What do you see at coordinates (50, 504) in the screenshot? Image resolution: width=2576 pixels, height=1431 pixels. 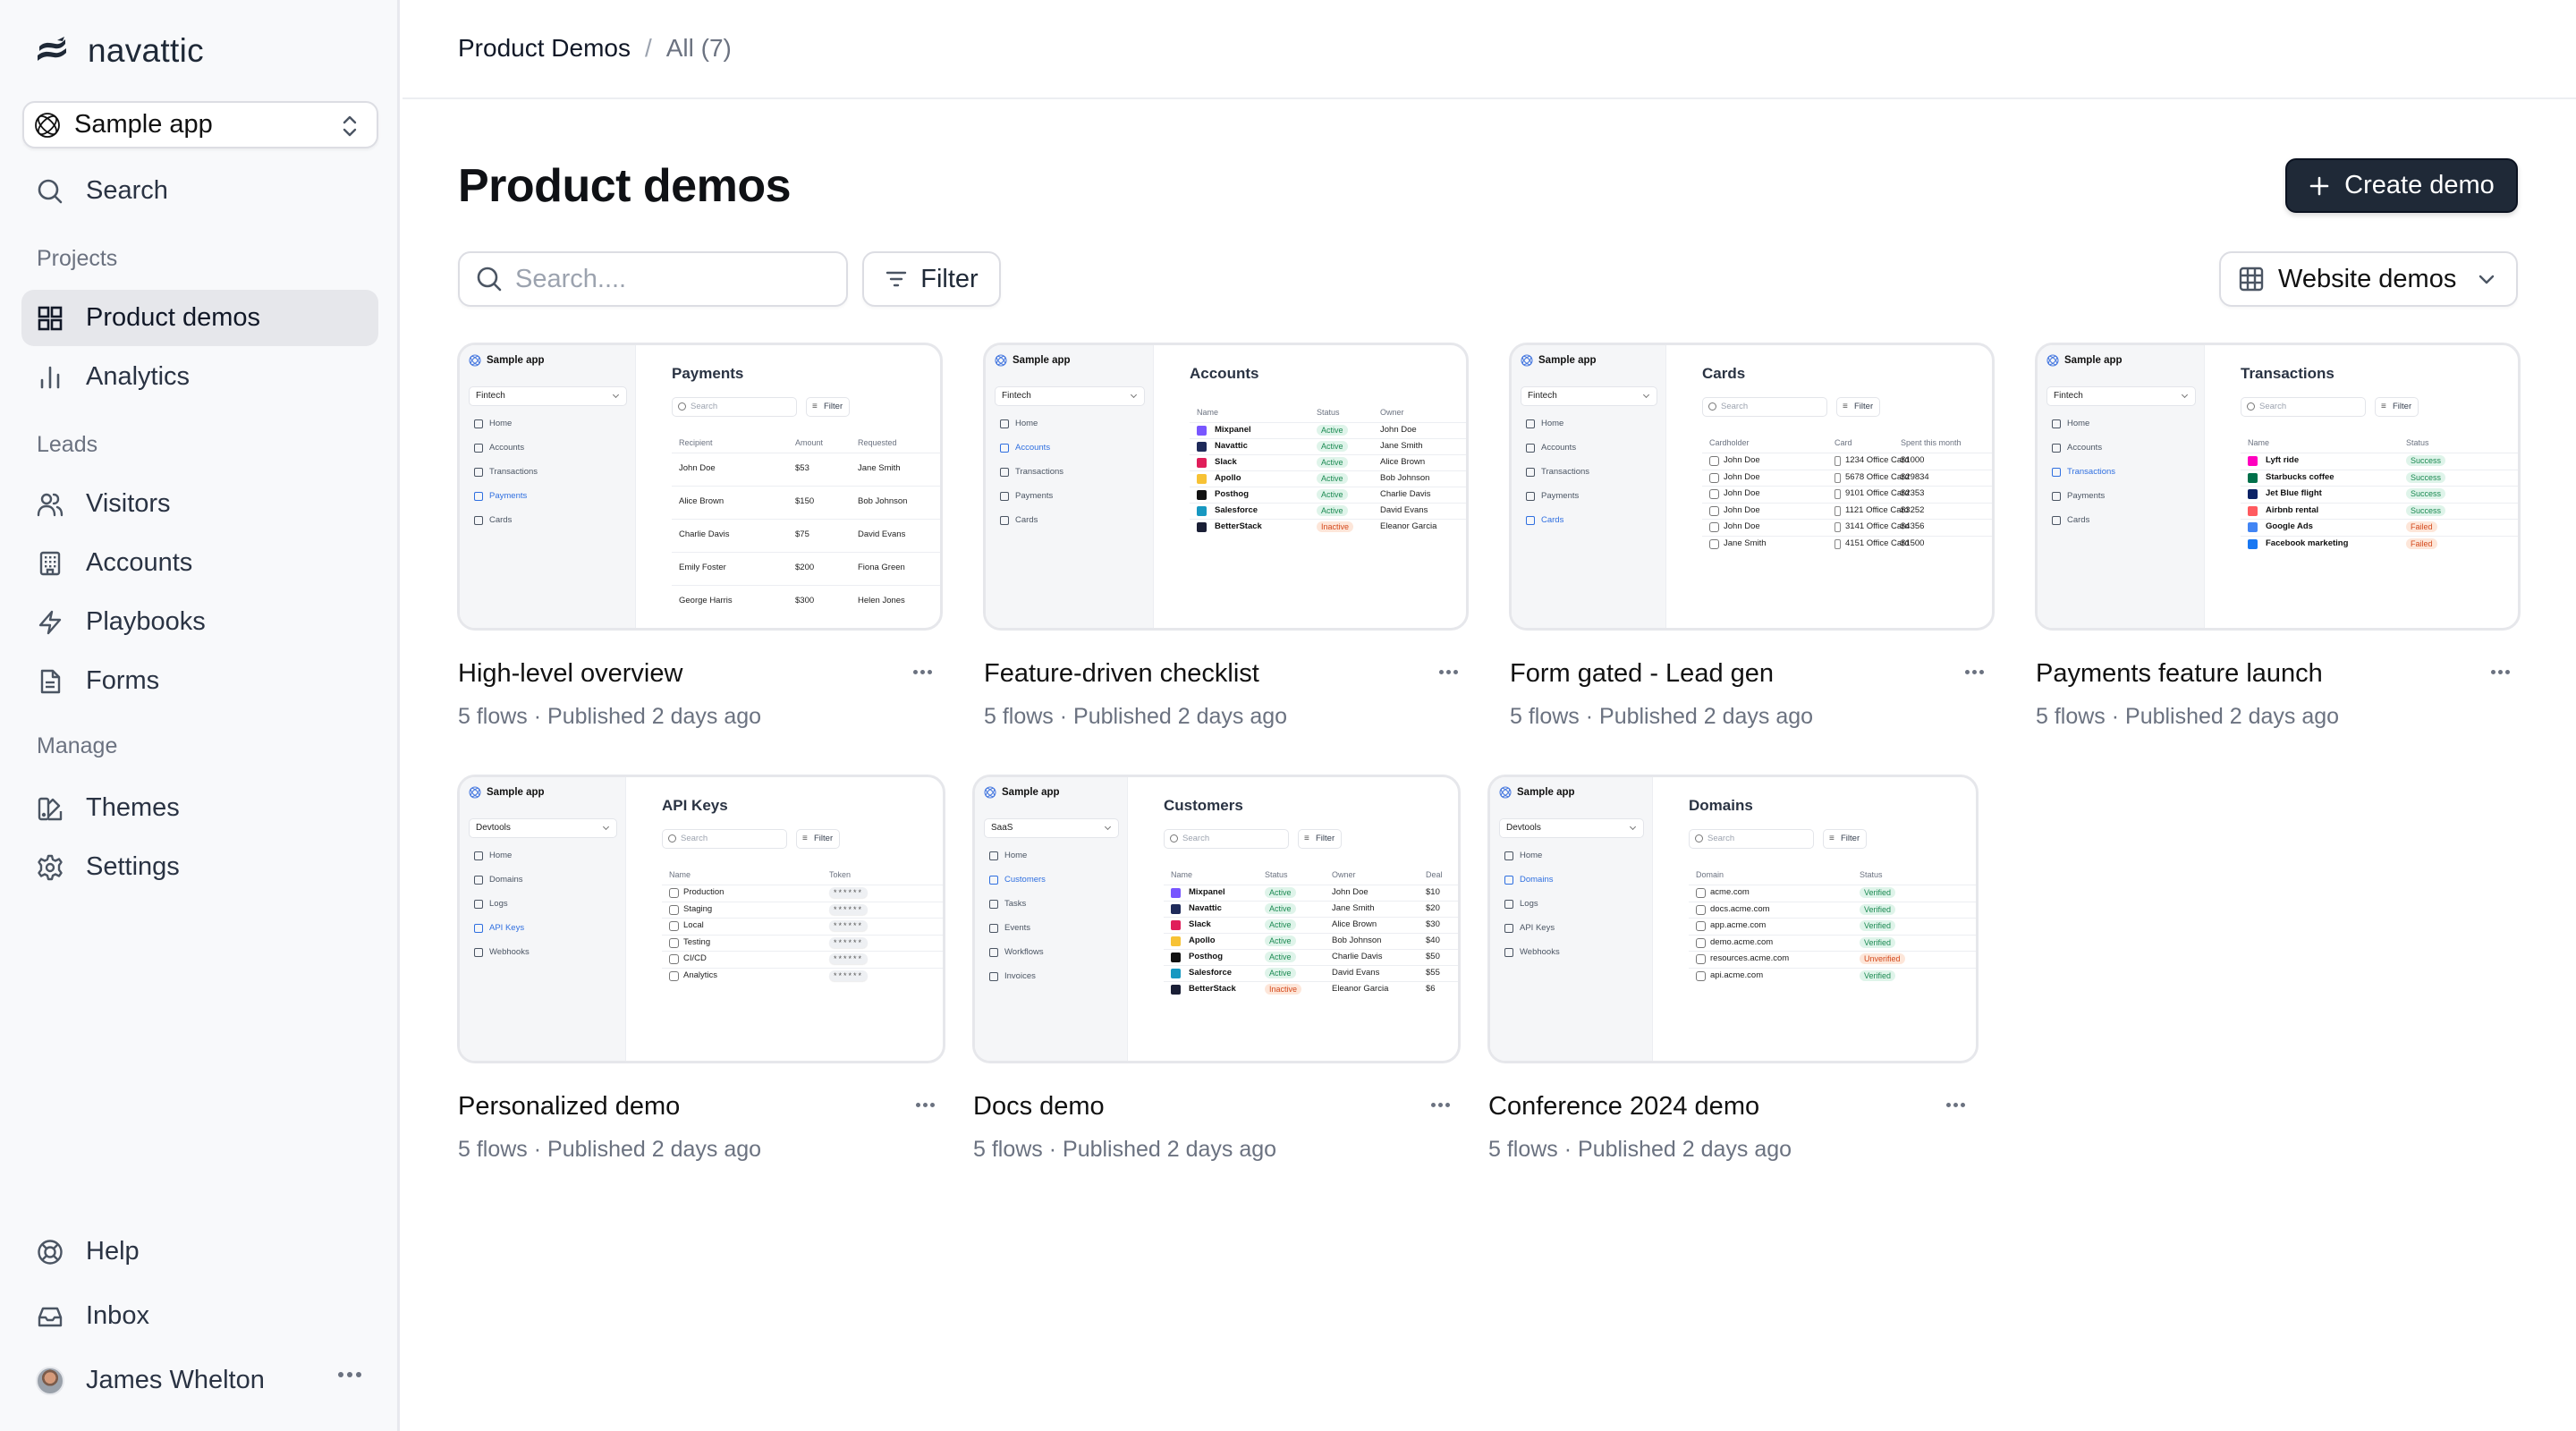 I see `users-icon` at bounding box center [50, 504].